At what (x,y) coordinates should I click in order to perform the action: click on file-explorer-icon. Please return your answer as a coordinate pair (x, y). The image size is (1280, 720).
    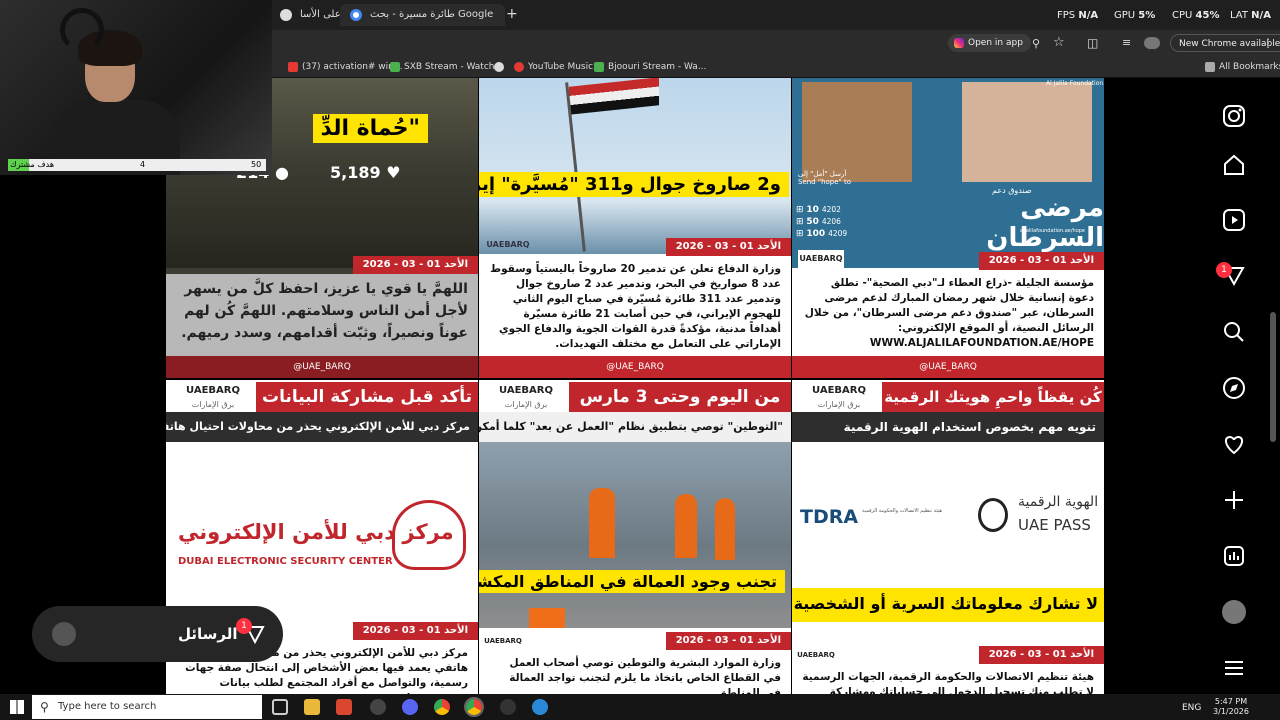
    Looking at the image, I should click on (312, 707).